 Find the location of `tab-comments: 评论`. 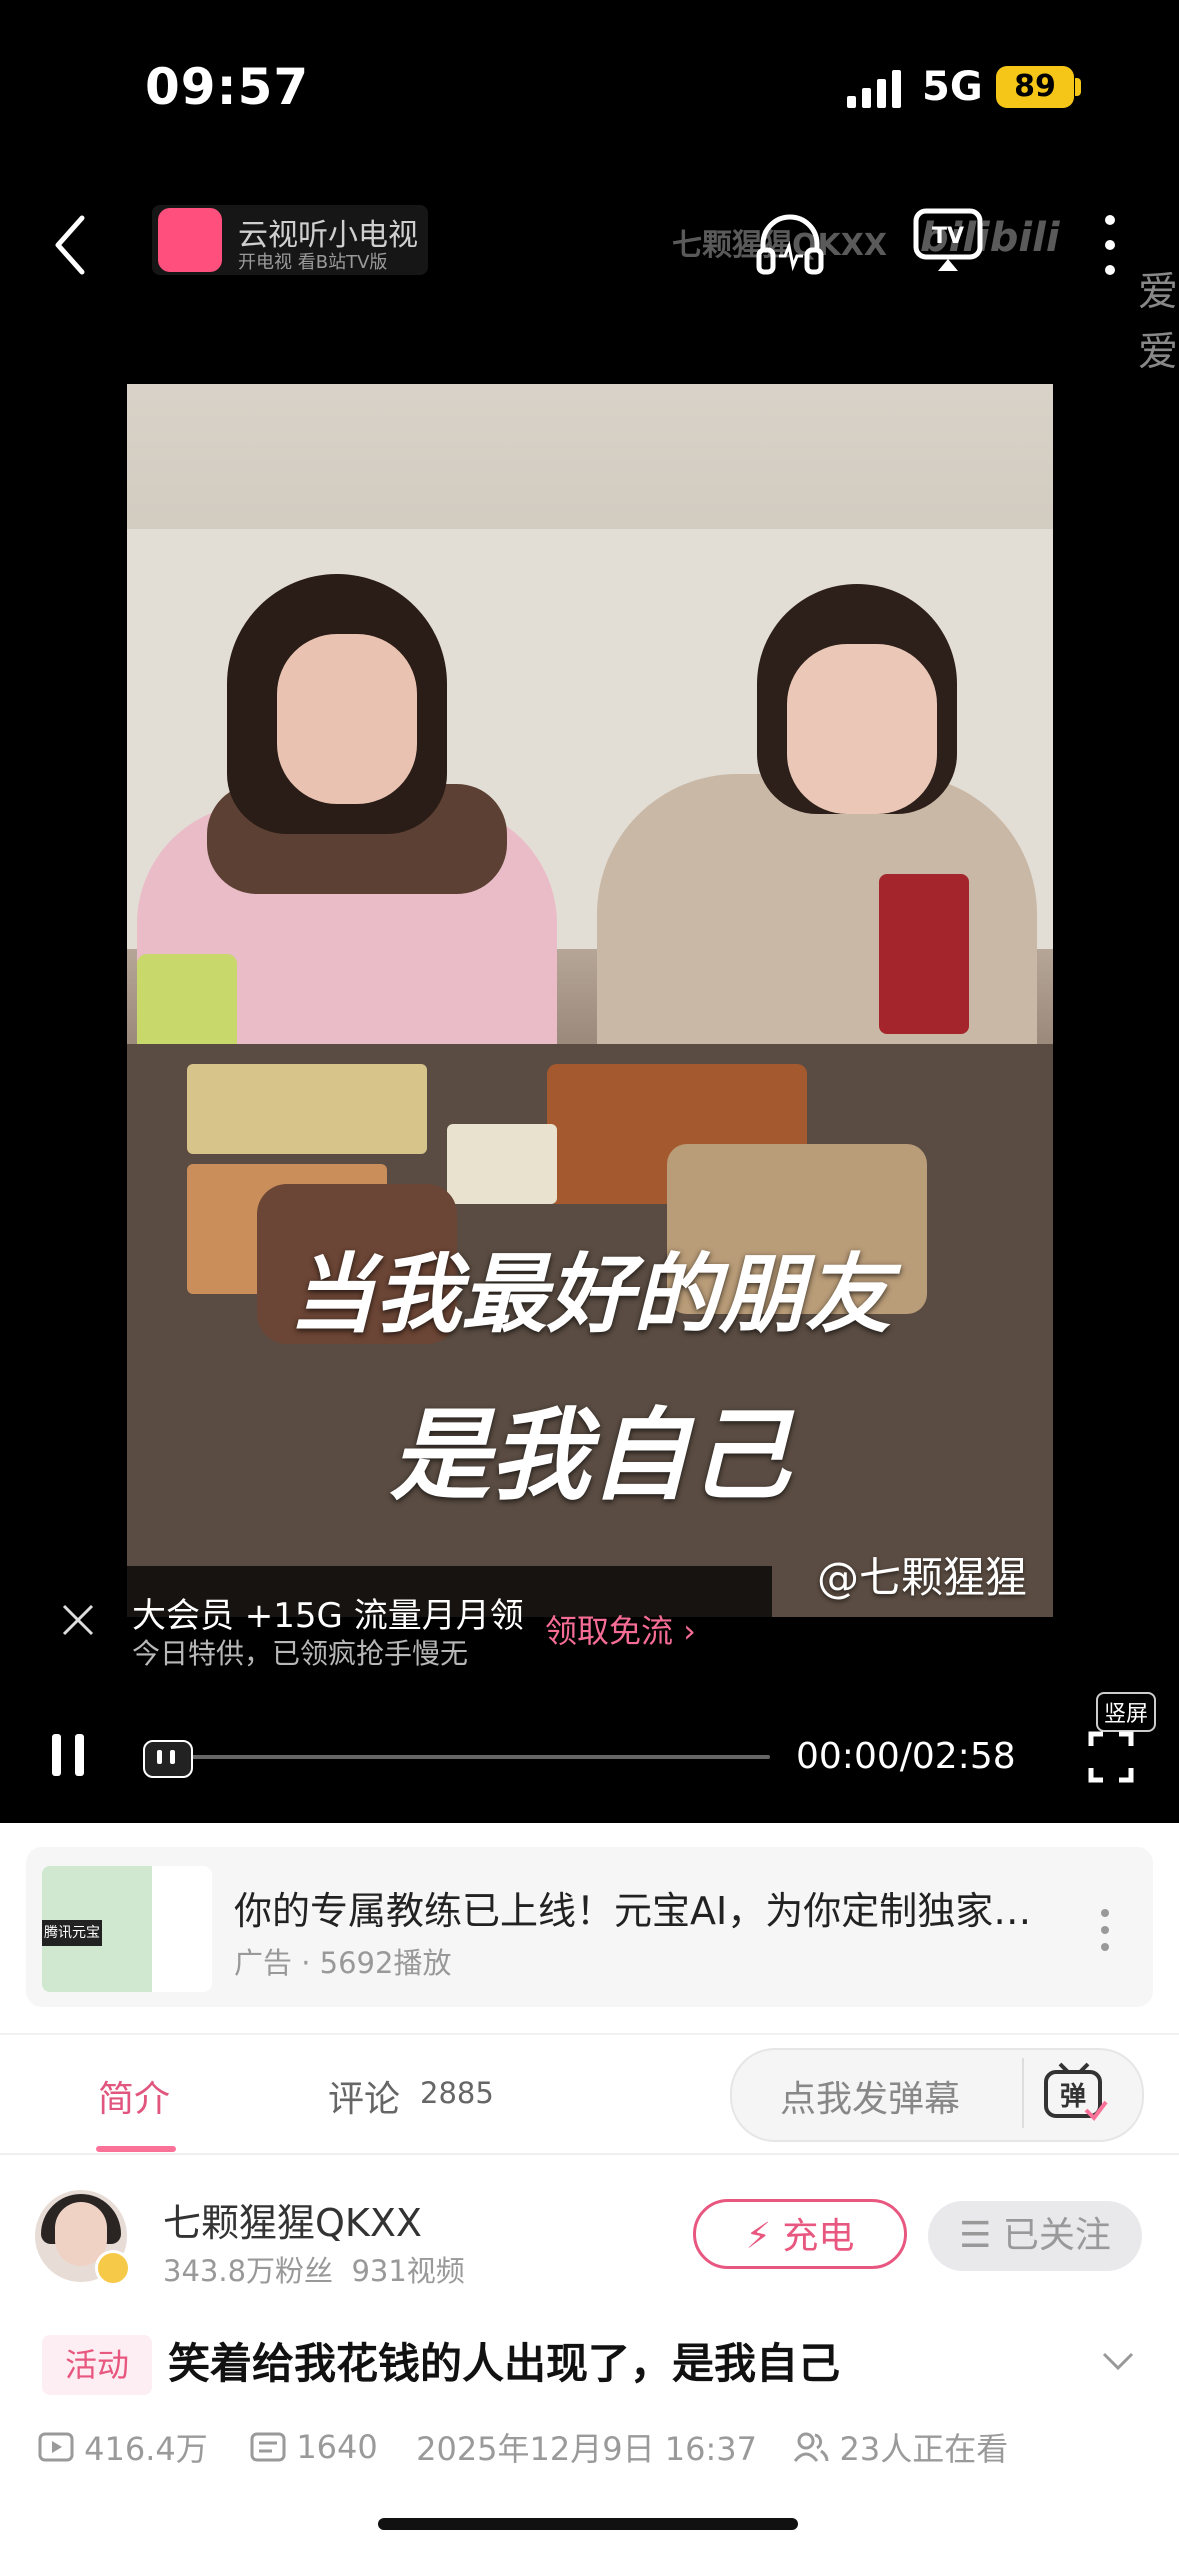

tab-comments: 评论 is located at coordinates (364, 2096).